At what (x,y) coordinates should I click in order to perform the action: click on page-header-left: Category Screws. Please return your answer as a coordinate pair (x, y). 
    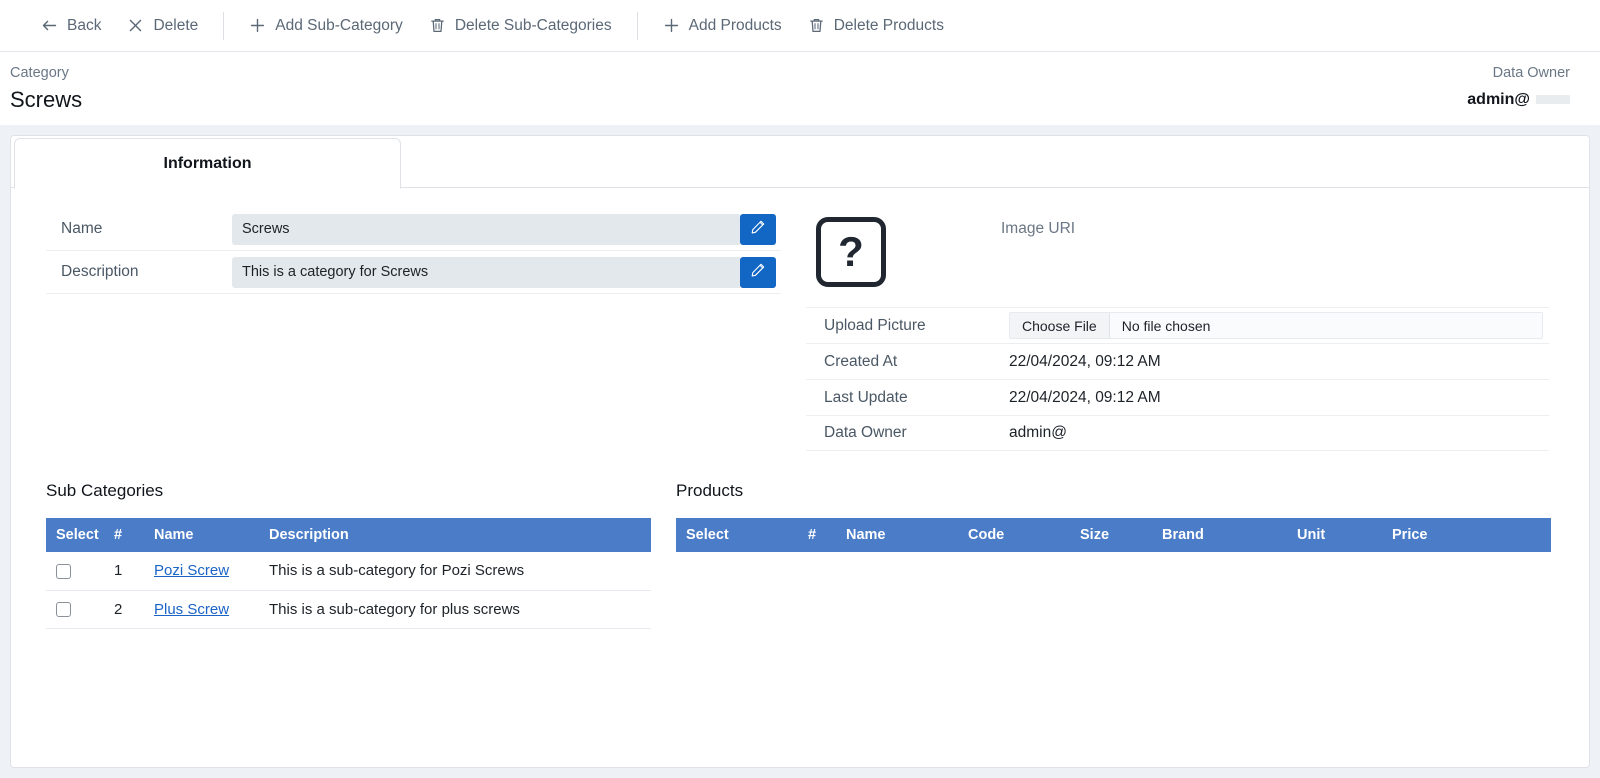
    Looking at the image, I should click on (46, 89).